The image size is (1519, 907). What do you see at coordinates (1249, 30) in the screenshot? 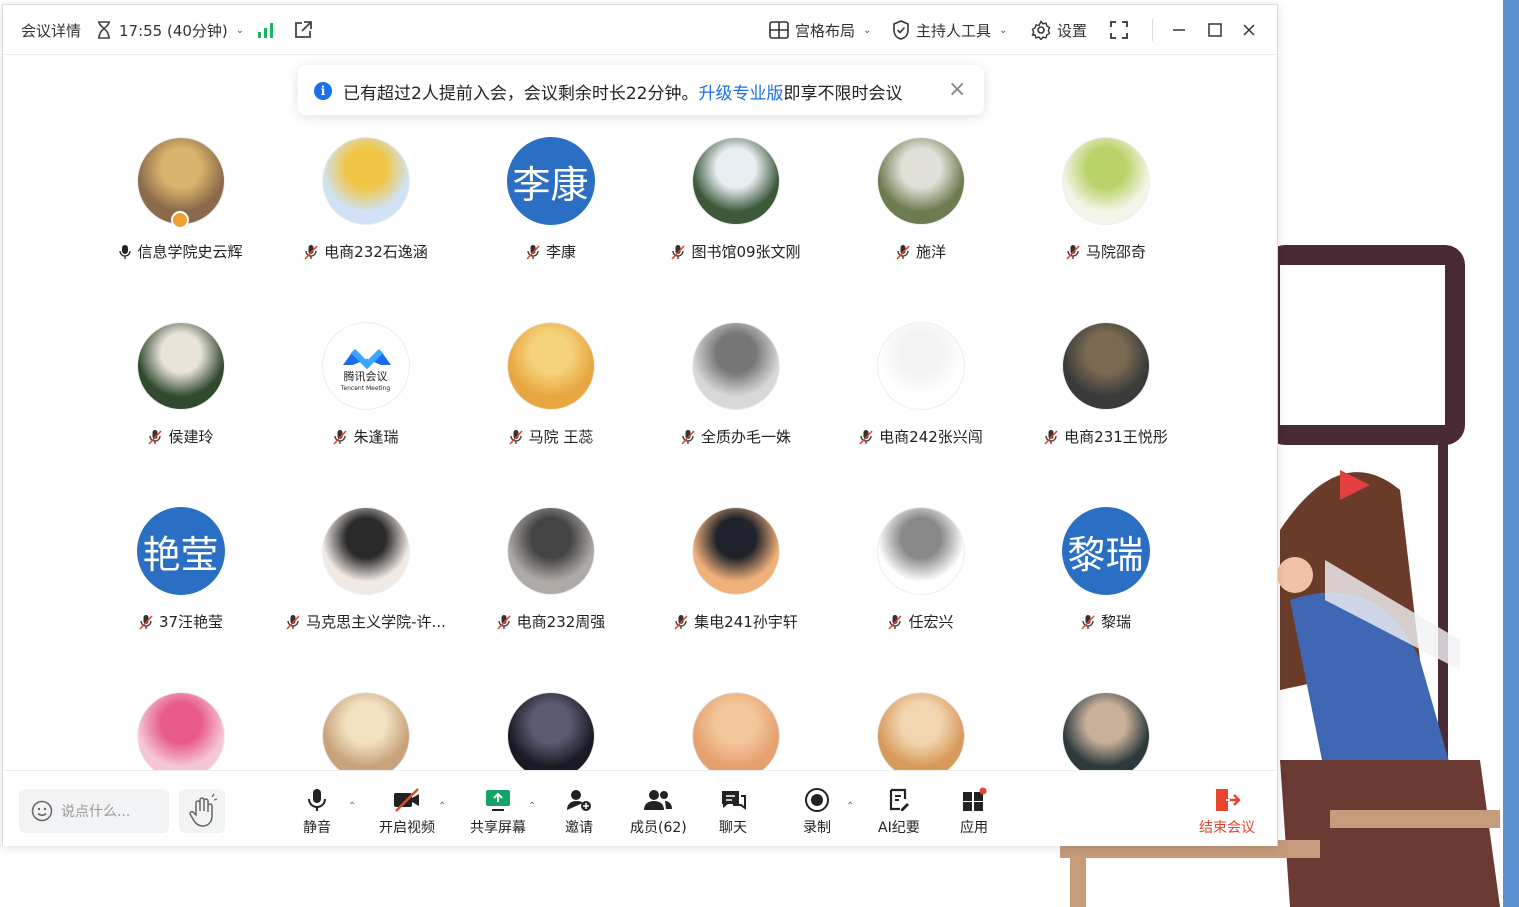
I see `close-icon` at bounding box center [1249, 30].